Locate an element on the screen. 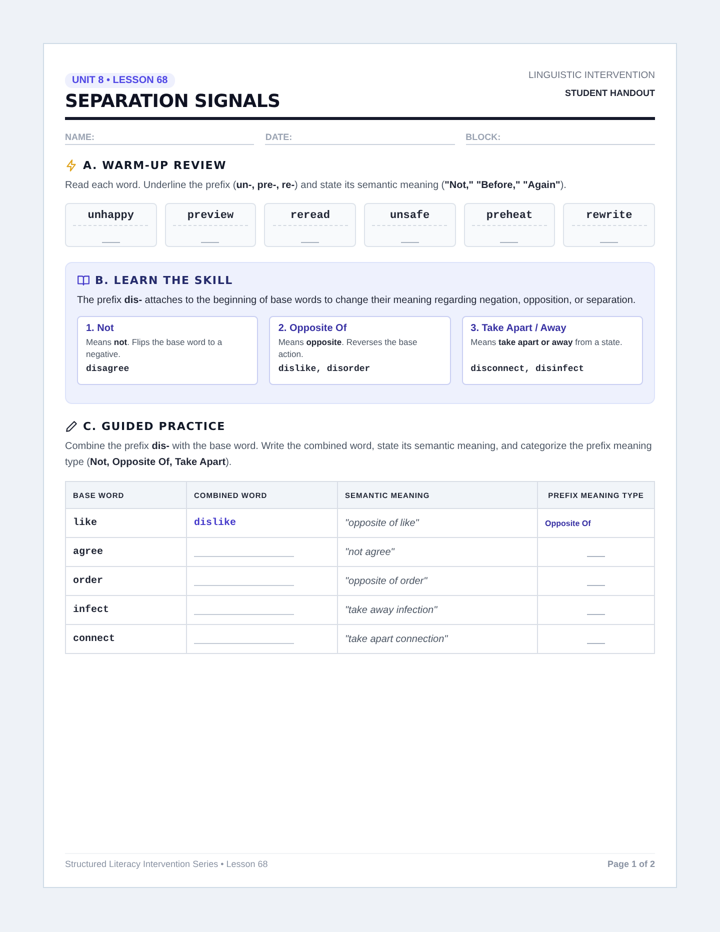  meaning-description: Means opposite. Reverses the base action. is located at coordinates (348, 348).